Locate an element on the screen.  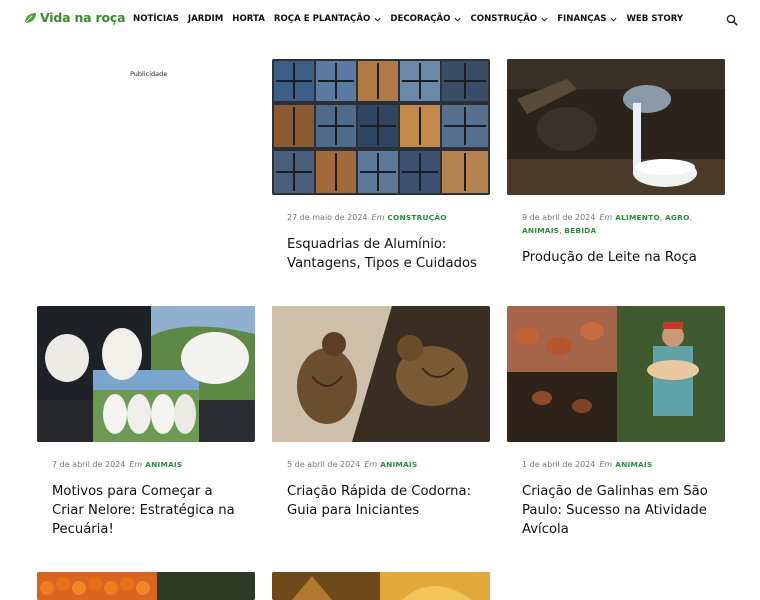
post-meta: 1 de abril de 2024 Em ANIMAIS is located at coordinates (616, 464).